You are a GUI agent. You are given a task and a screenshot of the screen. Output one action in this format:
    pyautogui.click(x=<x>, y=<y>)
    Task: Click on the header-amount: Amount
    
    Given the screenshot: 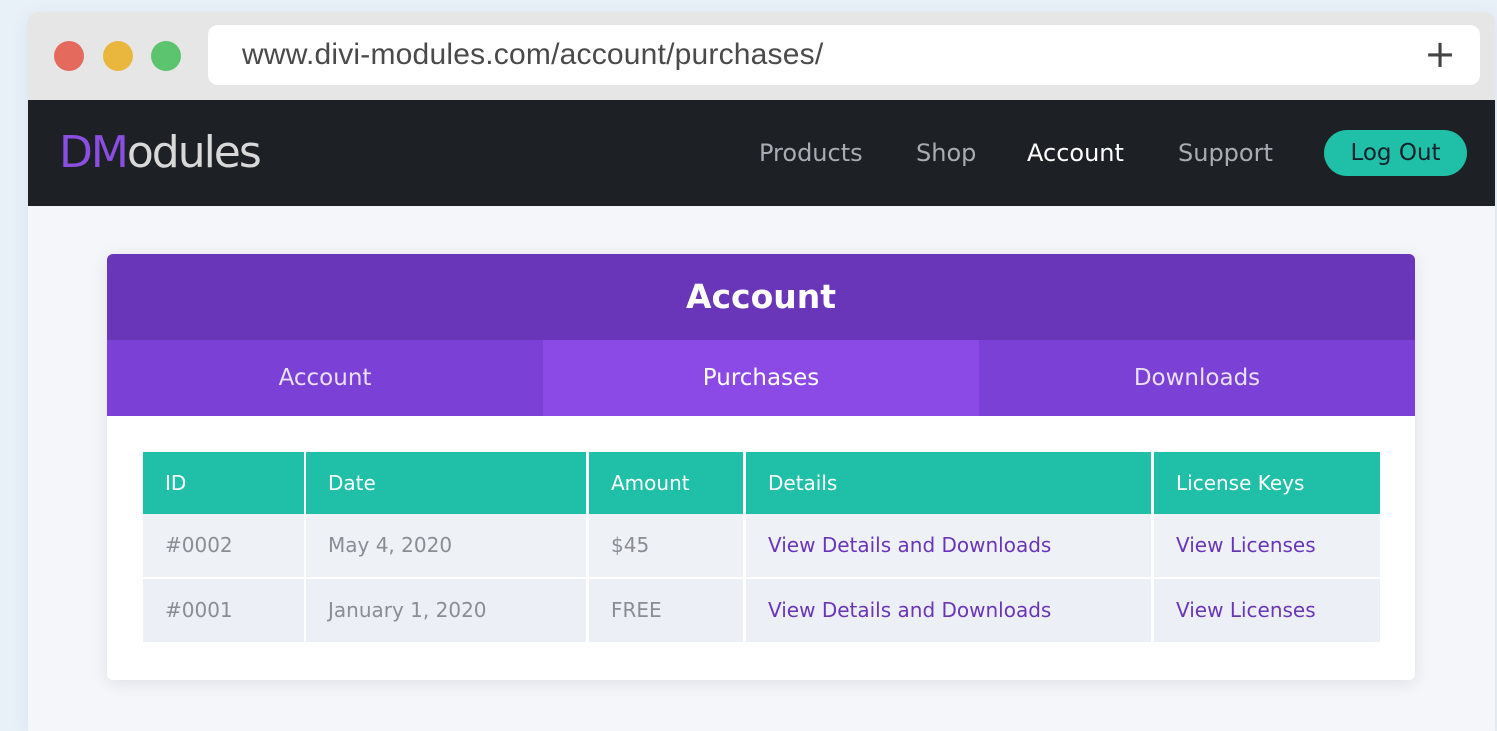 What is the action you would take?
    pyautogui.click(x=666, y=483)
    